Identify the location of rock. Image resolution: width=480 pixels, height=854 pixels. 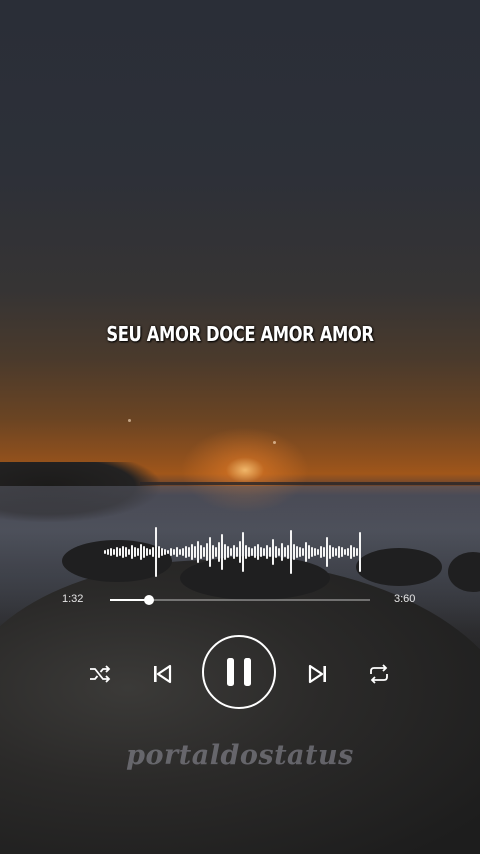
(399, 567).